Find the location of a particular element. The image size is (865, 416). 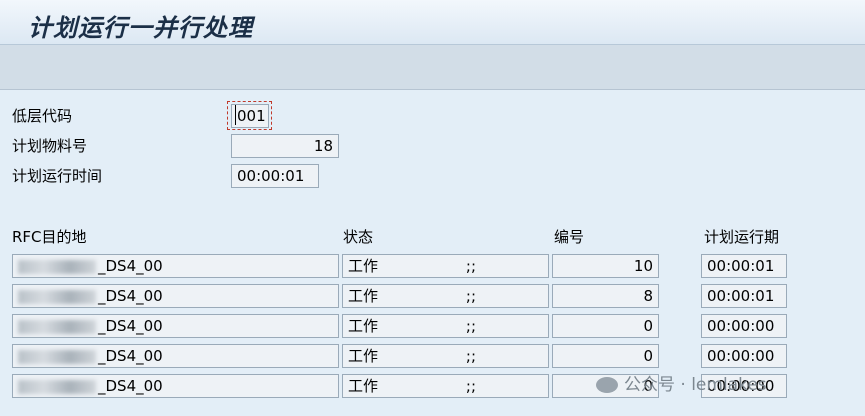

watermark: 公众号 · lemlakes is located at coordinates (681, 382).